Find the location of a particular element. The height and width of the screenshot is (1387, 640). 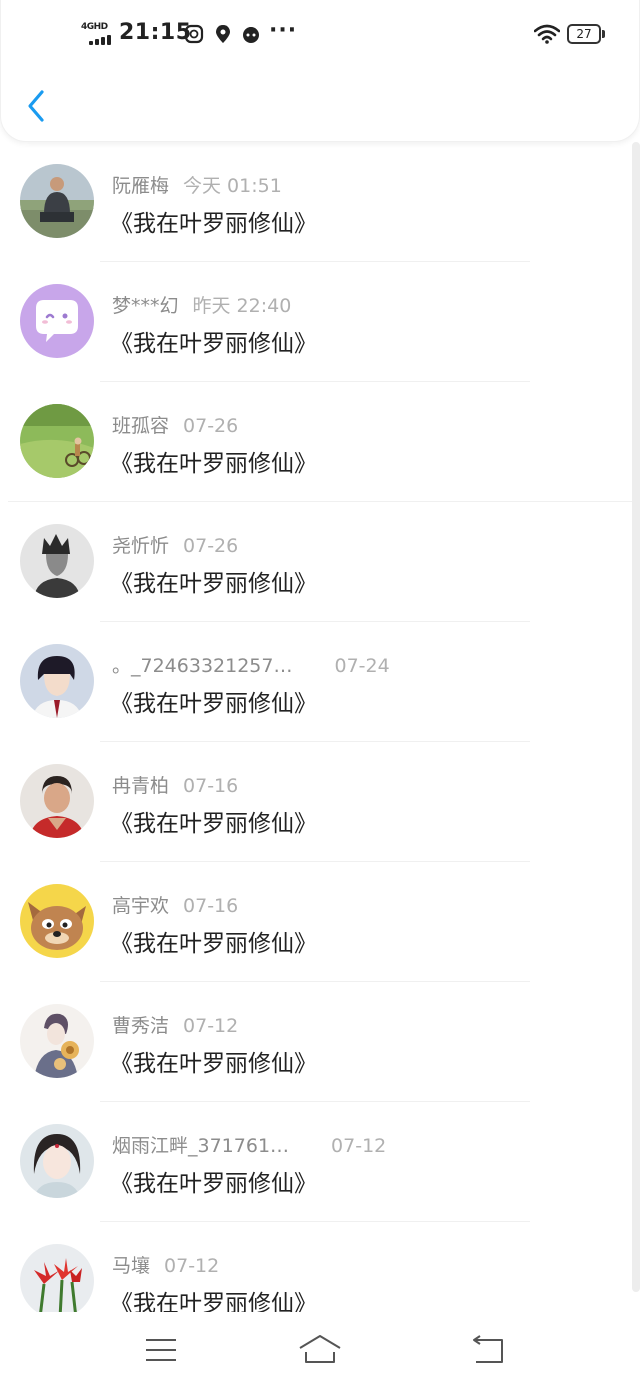

commenter-name: 曹秀洁 07-12 is located at coordinates (175, 1026).